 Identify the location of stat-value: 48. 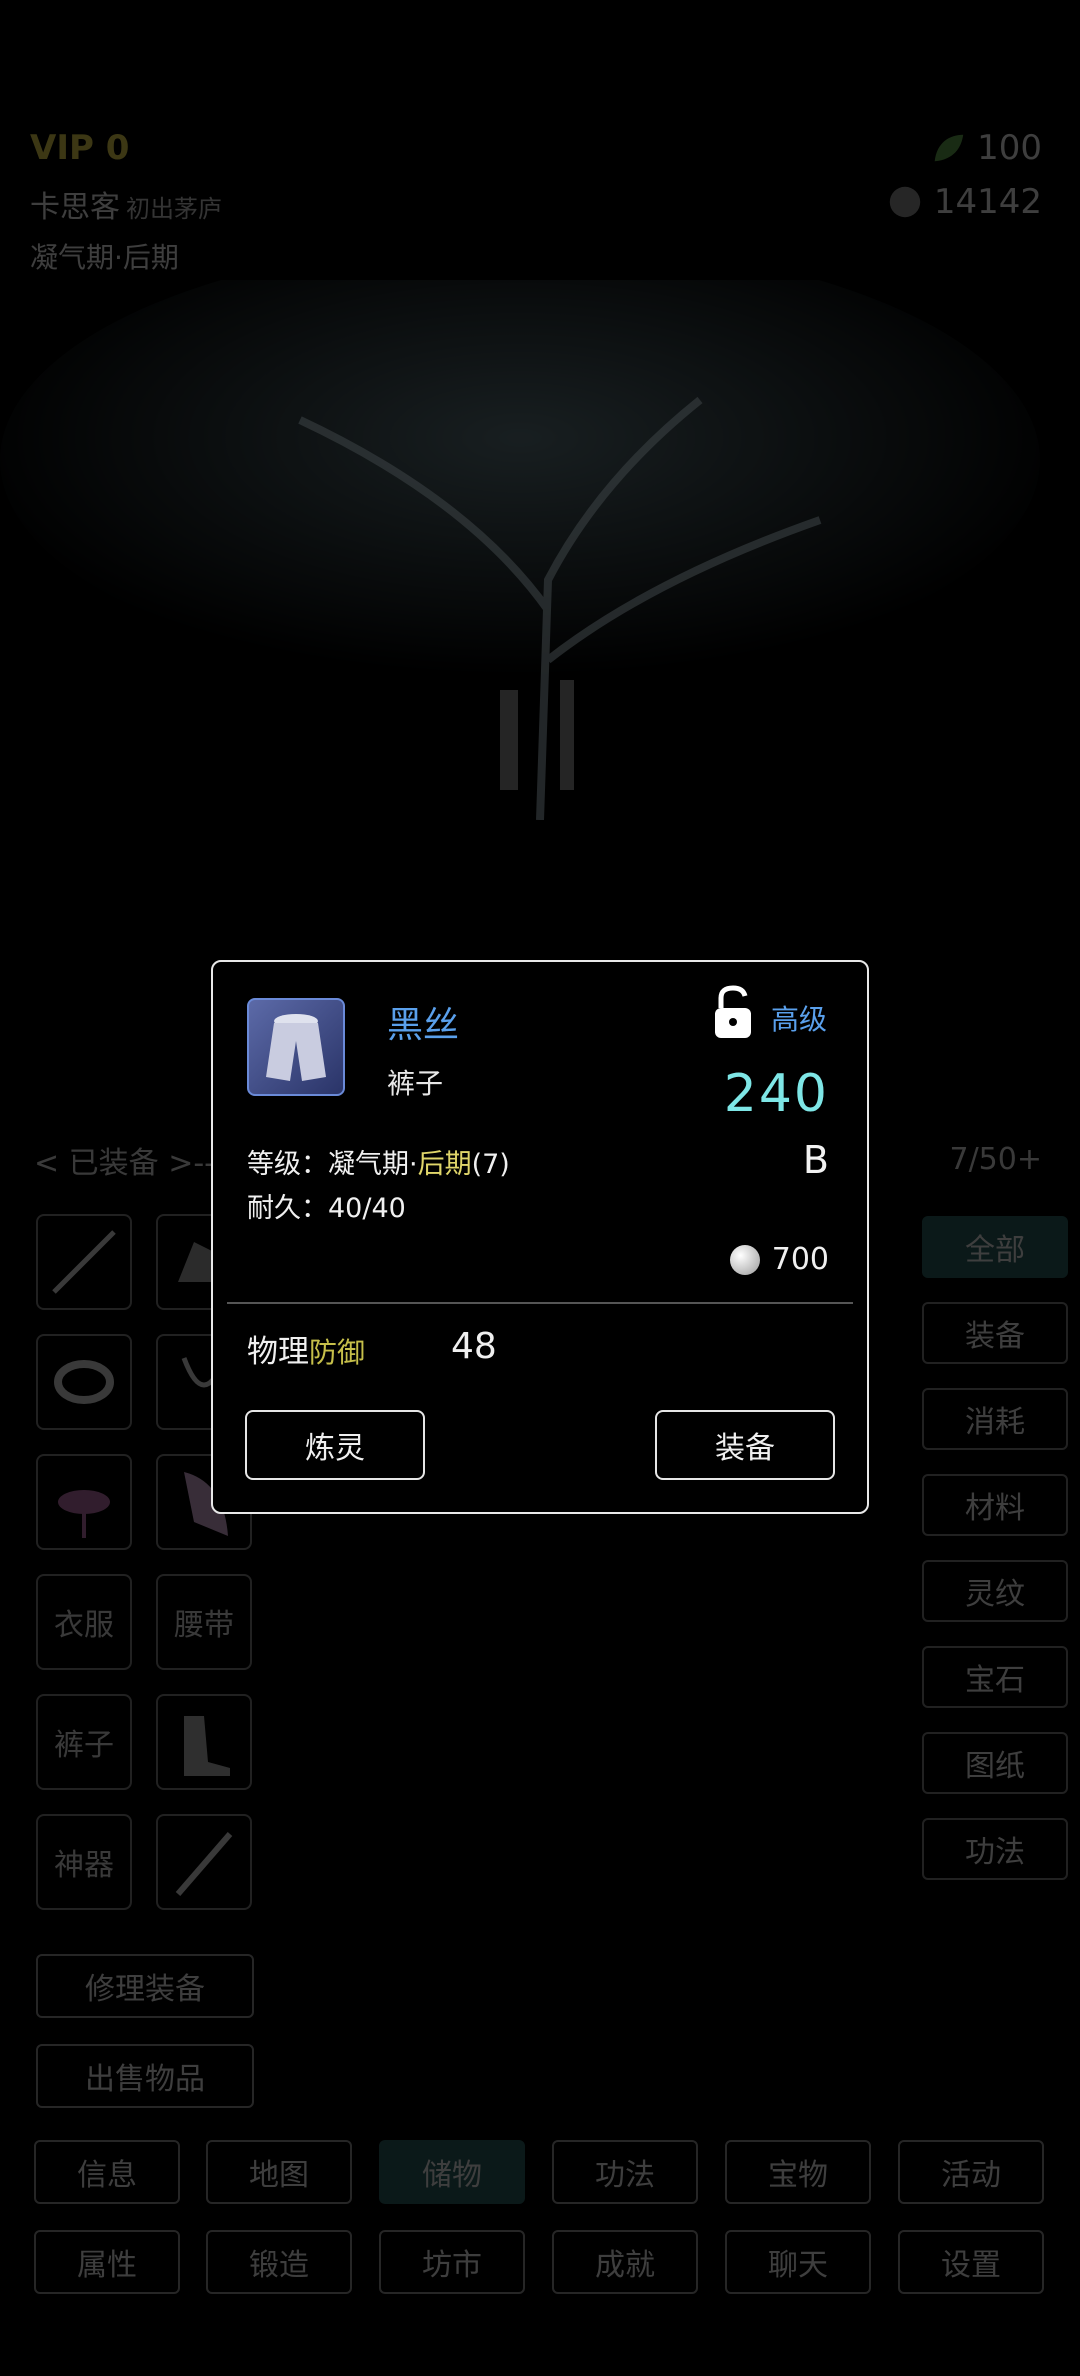
(474, 1346).